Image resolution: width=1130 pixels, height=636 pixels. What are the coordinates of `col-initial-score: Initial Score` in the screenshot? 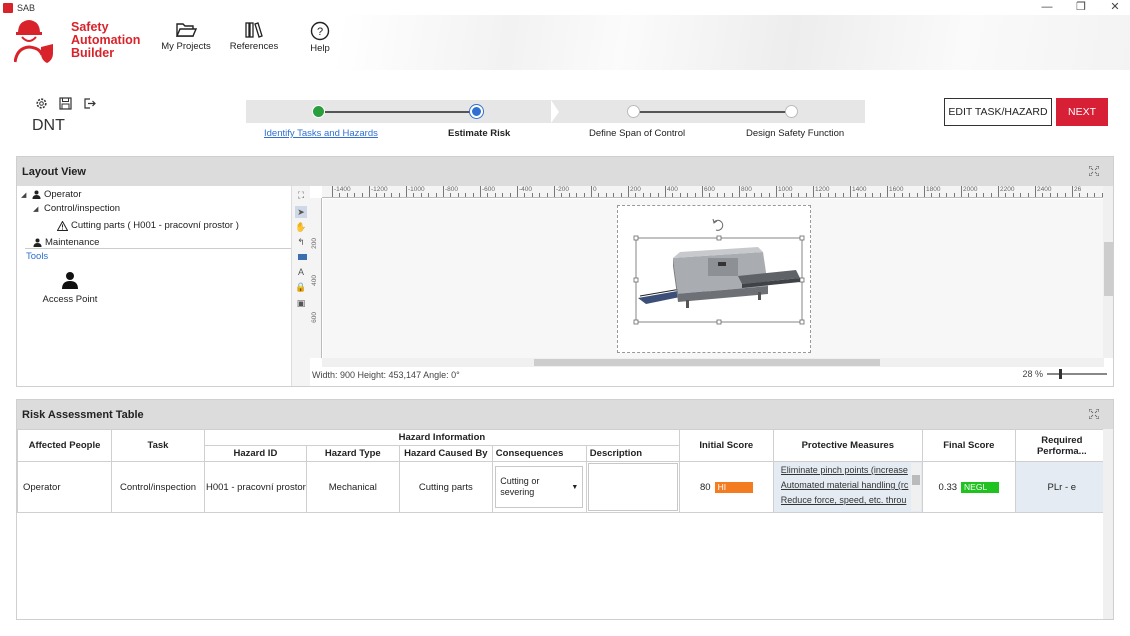 It's located at (726, 445).